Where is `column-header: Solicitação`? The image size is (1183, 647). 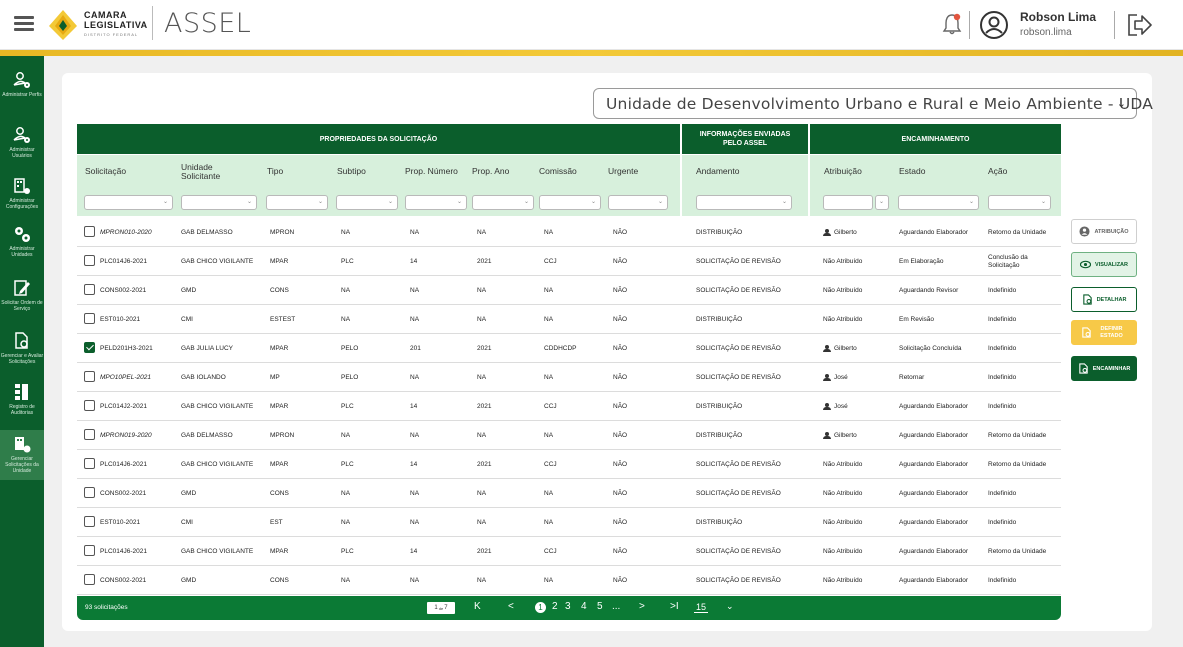 column-header: Solicitação is located at coordinates (105, 171).